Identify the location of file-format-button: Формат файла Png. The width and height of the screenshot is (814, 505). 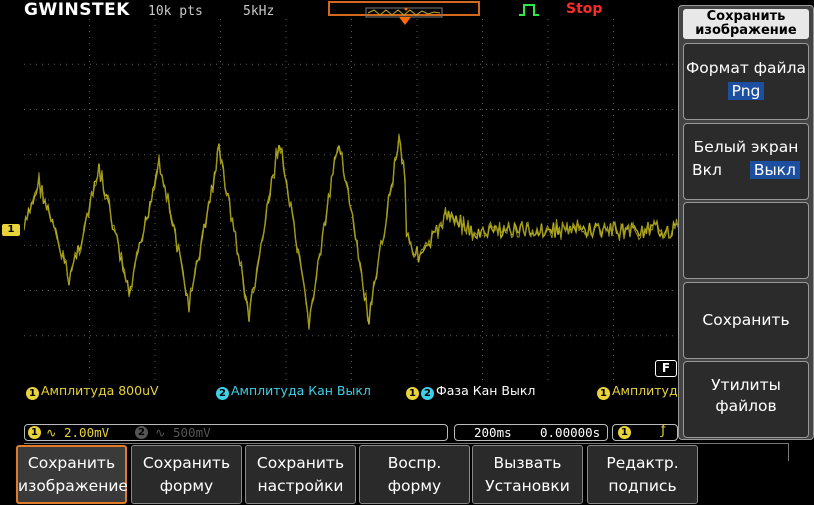
(746, 81).